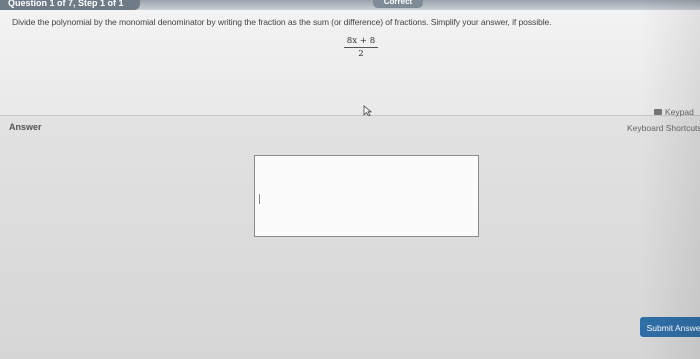 The height and width of the screenshot is (359, 700). What do you see at coordinates (25, 127) in the screenshot?
I see `answer-label: Answer` at bounding box center [25, 127].